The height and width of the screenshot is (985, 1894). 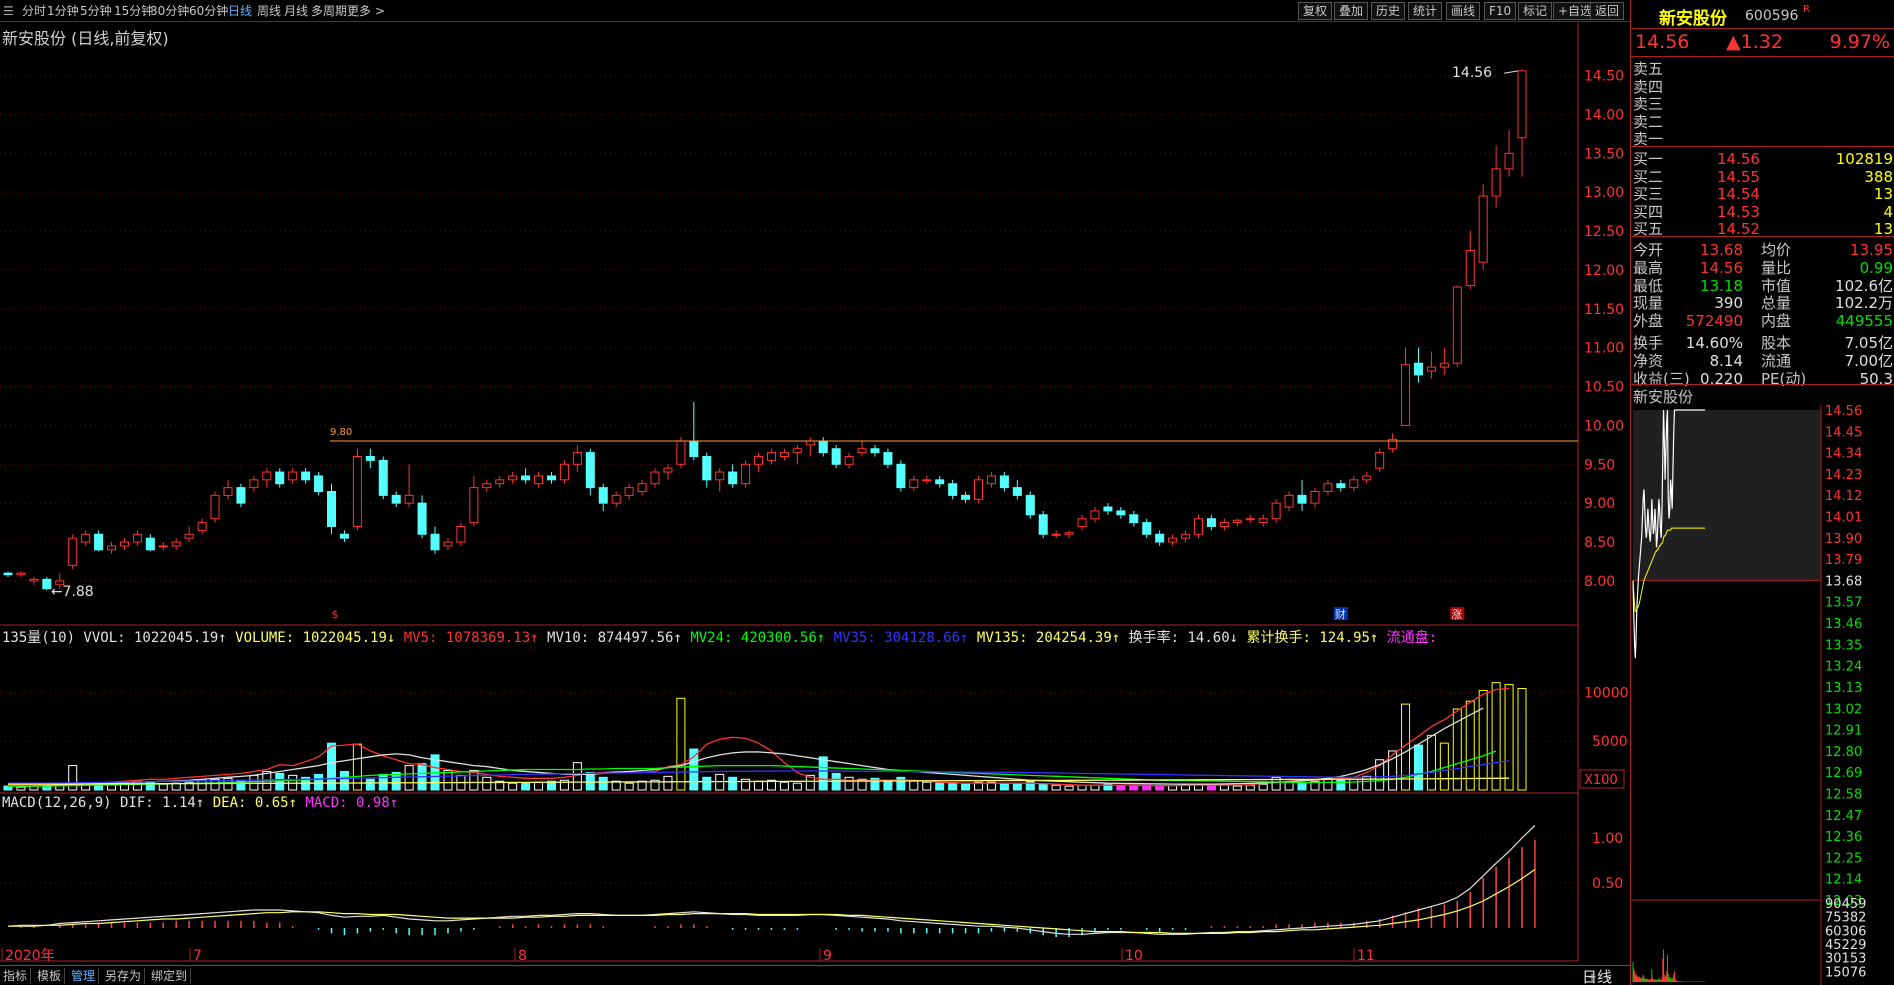 I want to click on stat-value: 7.05亿, so click(x=1868, y=343).